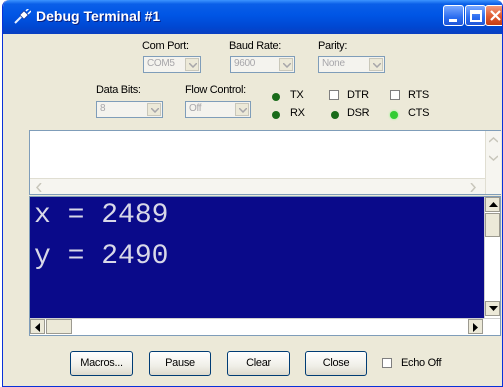 The width and height of the screenshot is (503, 387). I want to click on baud-rate-select: 9600, so click(262, 64).